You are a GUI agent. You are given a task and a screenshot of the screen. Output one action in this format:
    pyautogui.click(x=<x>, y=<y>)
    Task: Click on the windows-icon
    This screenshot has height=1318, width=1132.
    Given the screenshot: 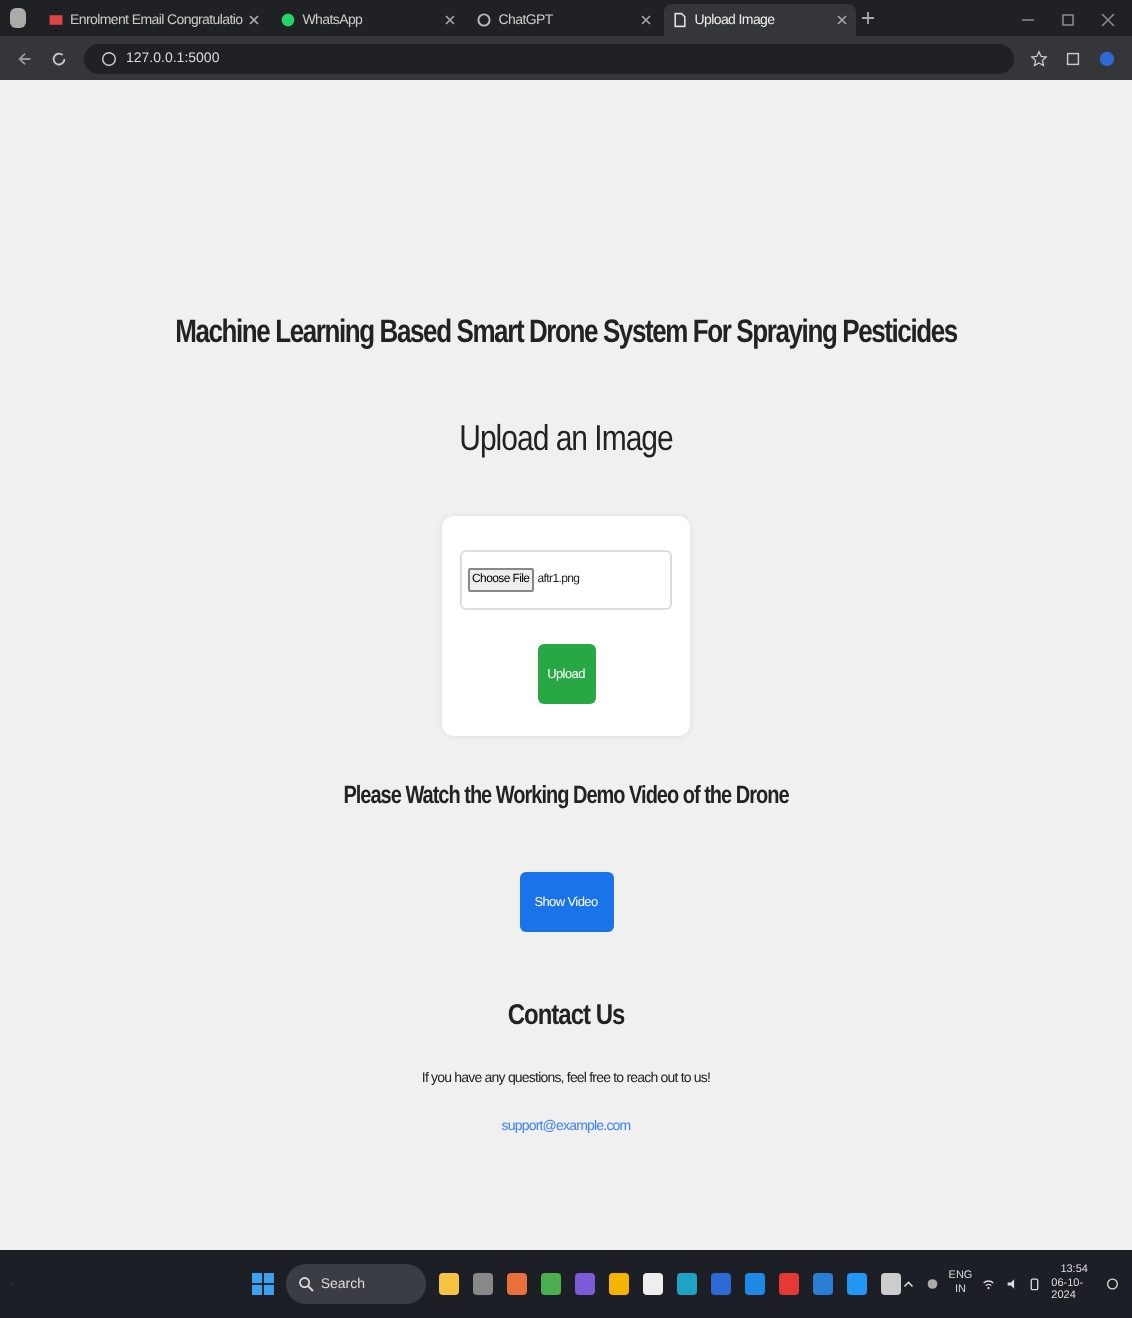 What is the action you would take?
    pyautogui.click(x=263, y=1284)
    